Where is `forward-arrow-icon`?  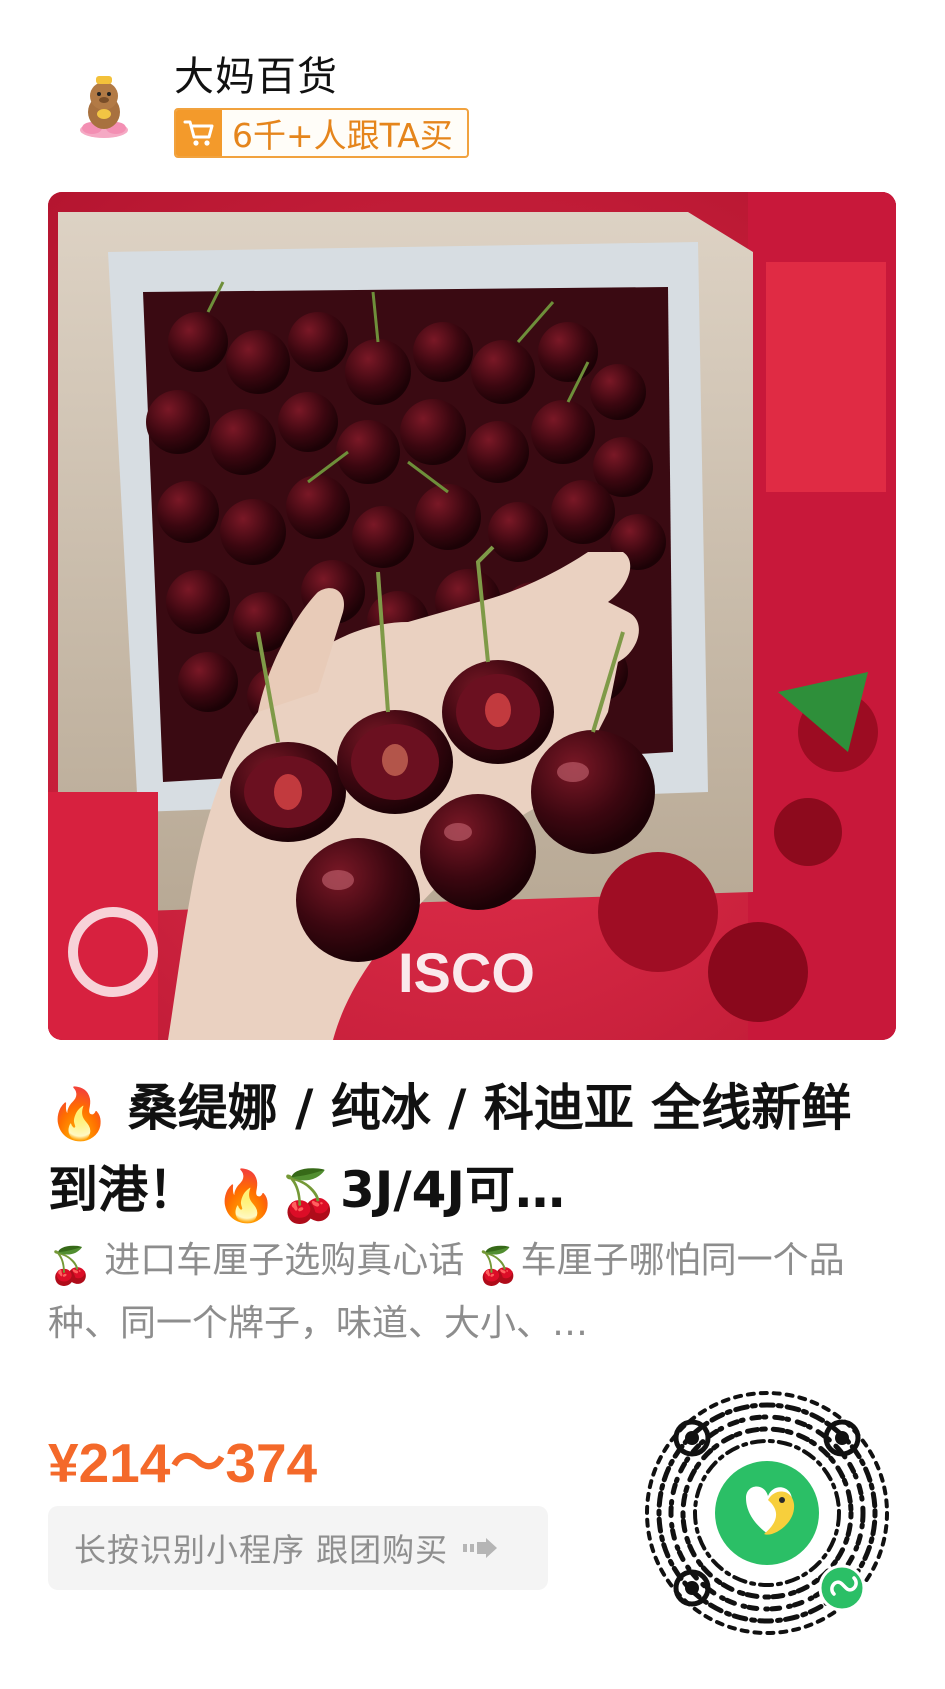 forward-arrow-icon is located at coordinates (480, 1548).